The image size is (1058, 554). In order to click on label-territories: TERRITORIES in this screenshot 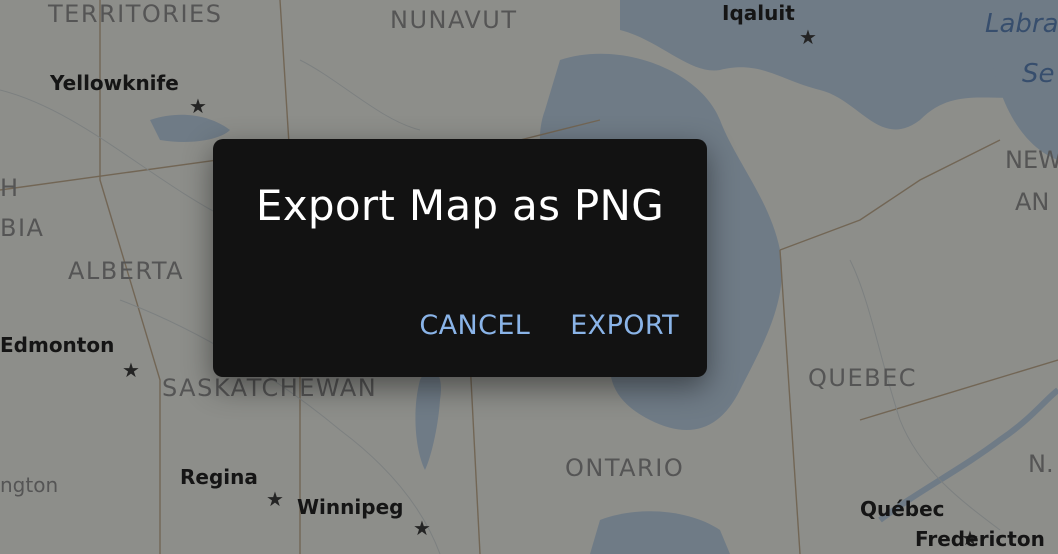, I will do `click(134, 14)`.